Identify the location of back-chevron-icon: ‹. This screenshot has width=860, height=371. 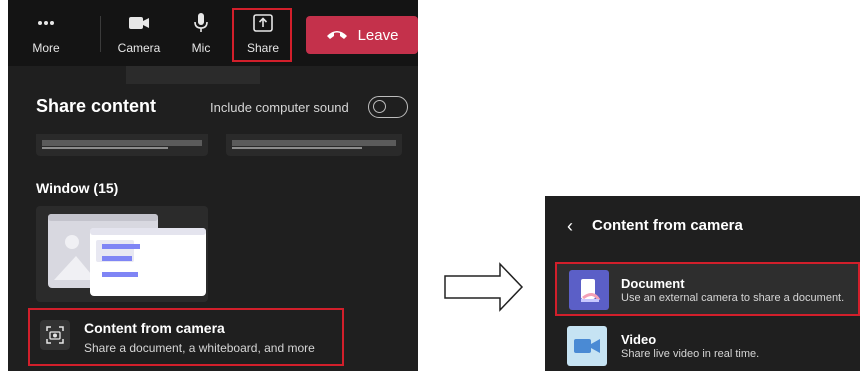
(570, 226).